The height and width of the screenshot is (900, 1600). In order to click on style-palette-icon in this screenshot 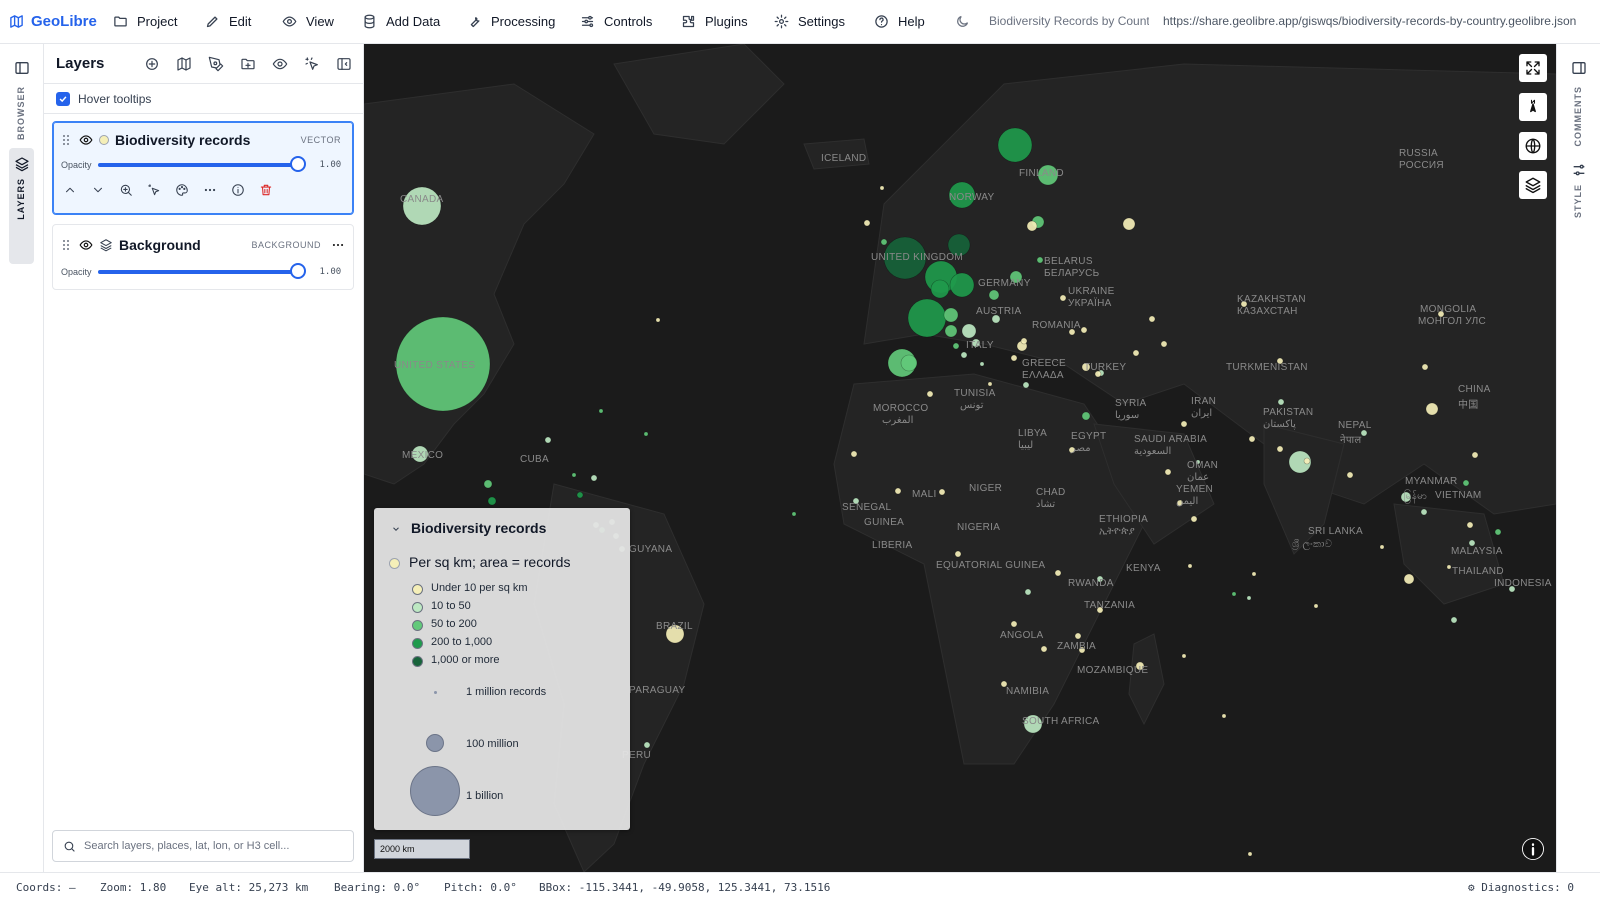, I will do `click(182, 190)`.